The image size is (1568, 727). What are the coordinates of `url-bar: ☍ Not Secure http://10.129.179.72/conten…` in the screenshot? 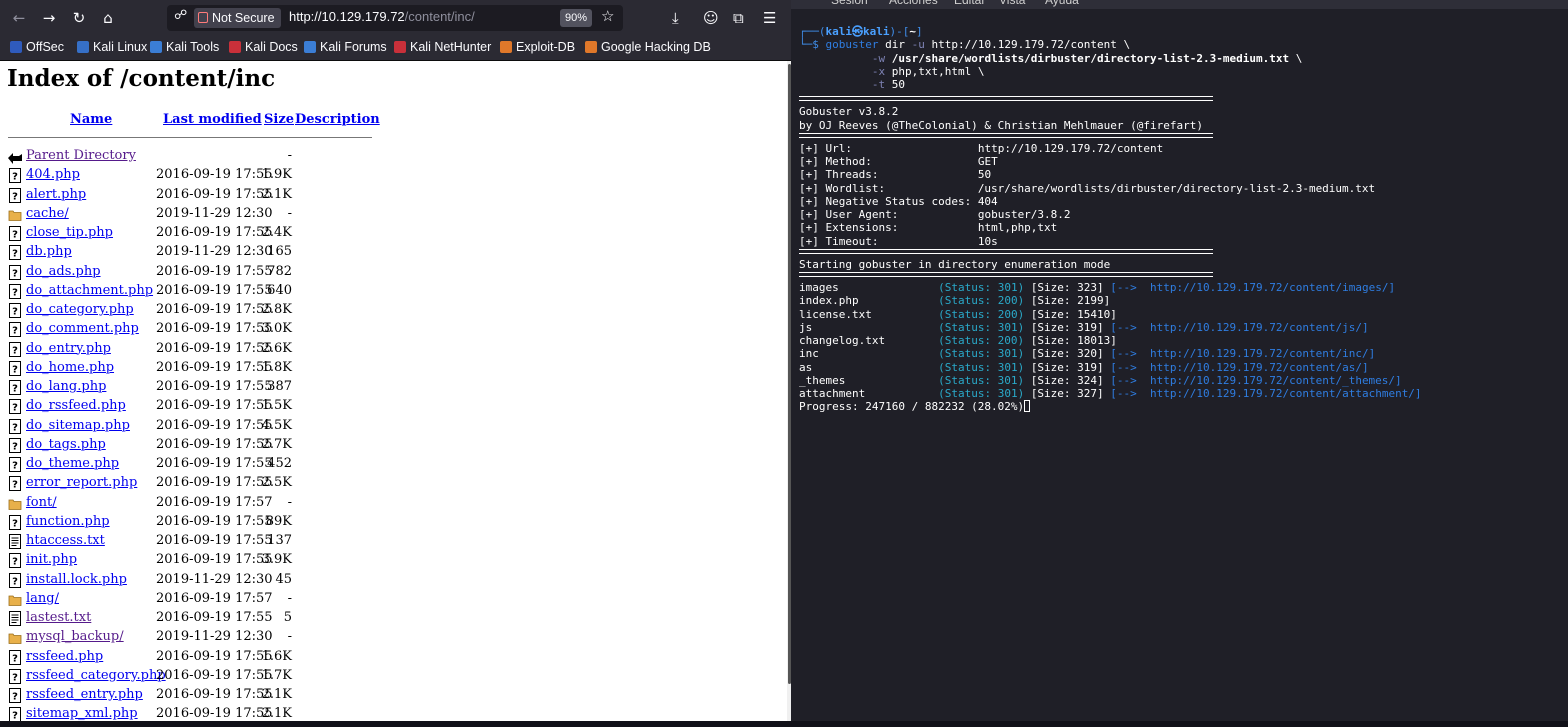 It's located at (395, 18).